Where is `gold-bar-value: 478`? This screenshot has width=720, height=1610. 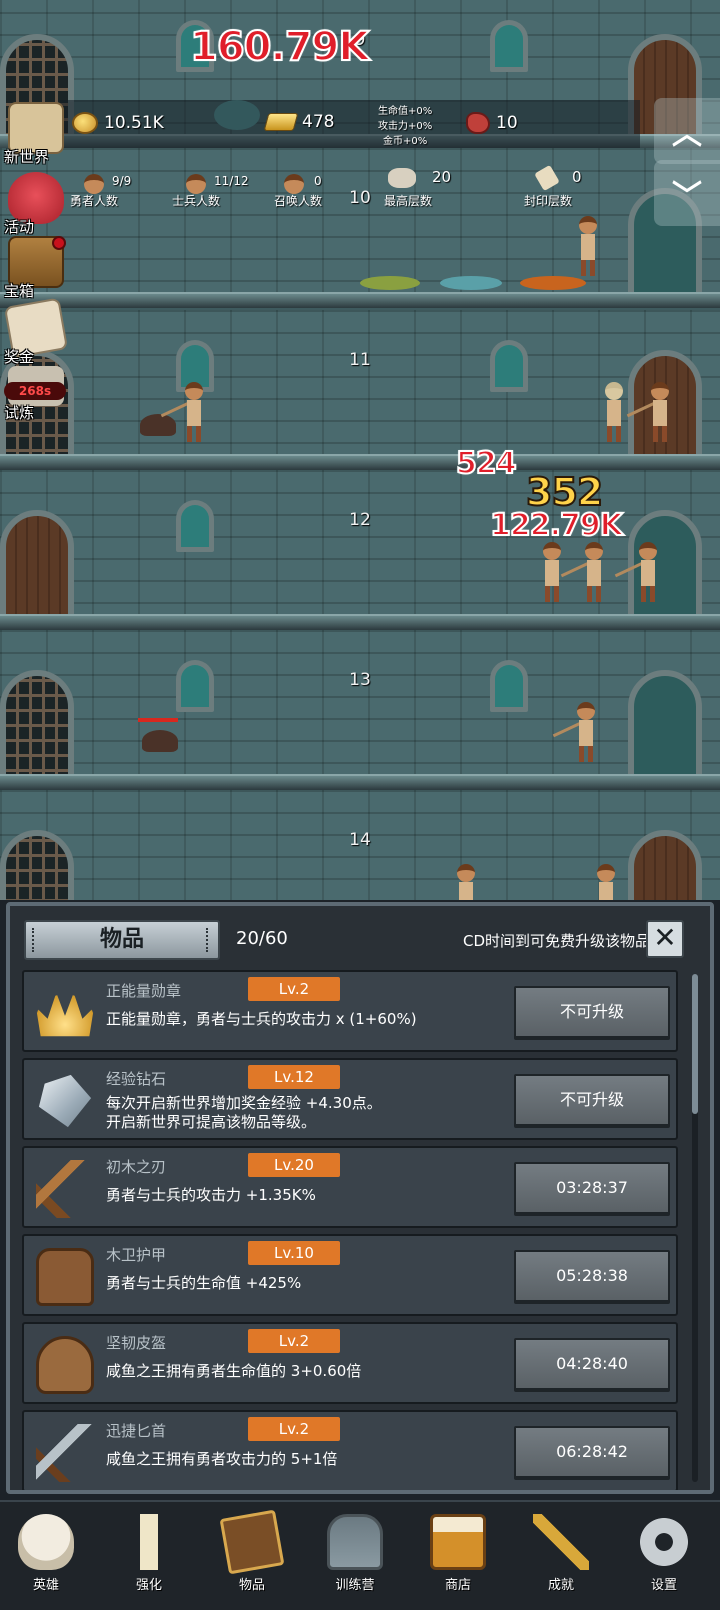 gold-bar-value: 478 is located at coordinates (318, 122).